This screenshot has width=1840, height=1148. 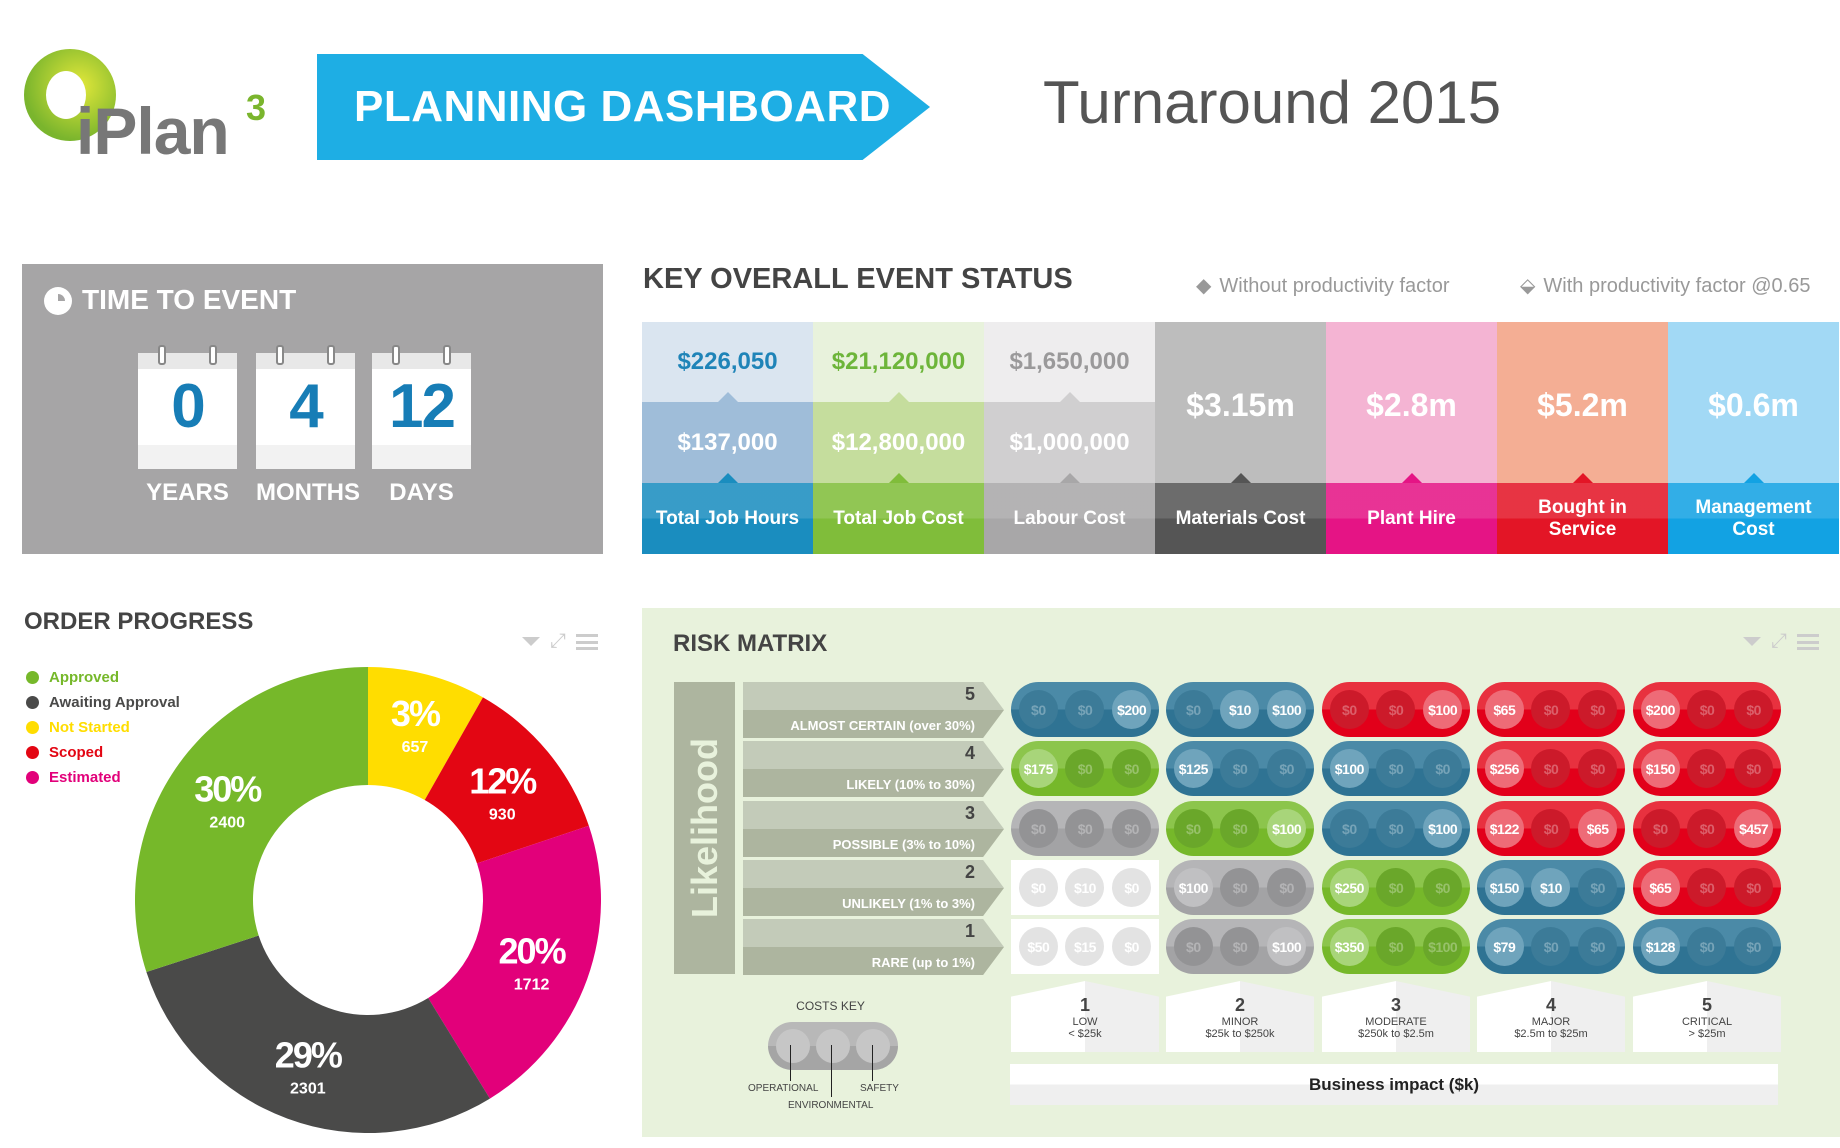 I want to click on status-card-plant-hire: $2.8m Plant Hire, so click(x=1411, y=438).